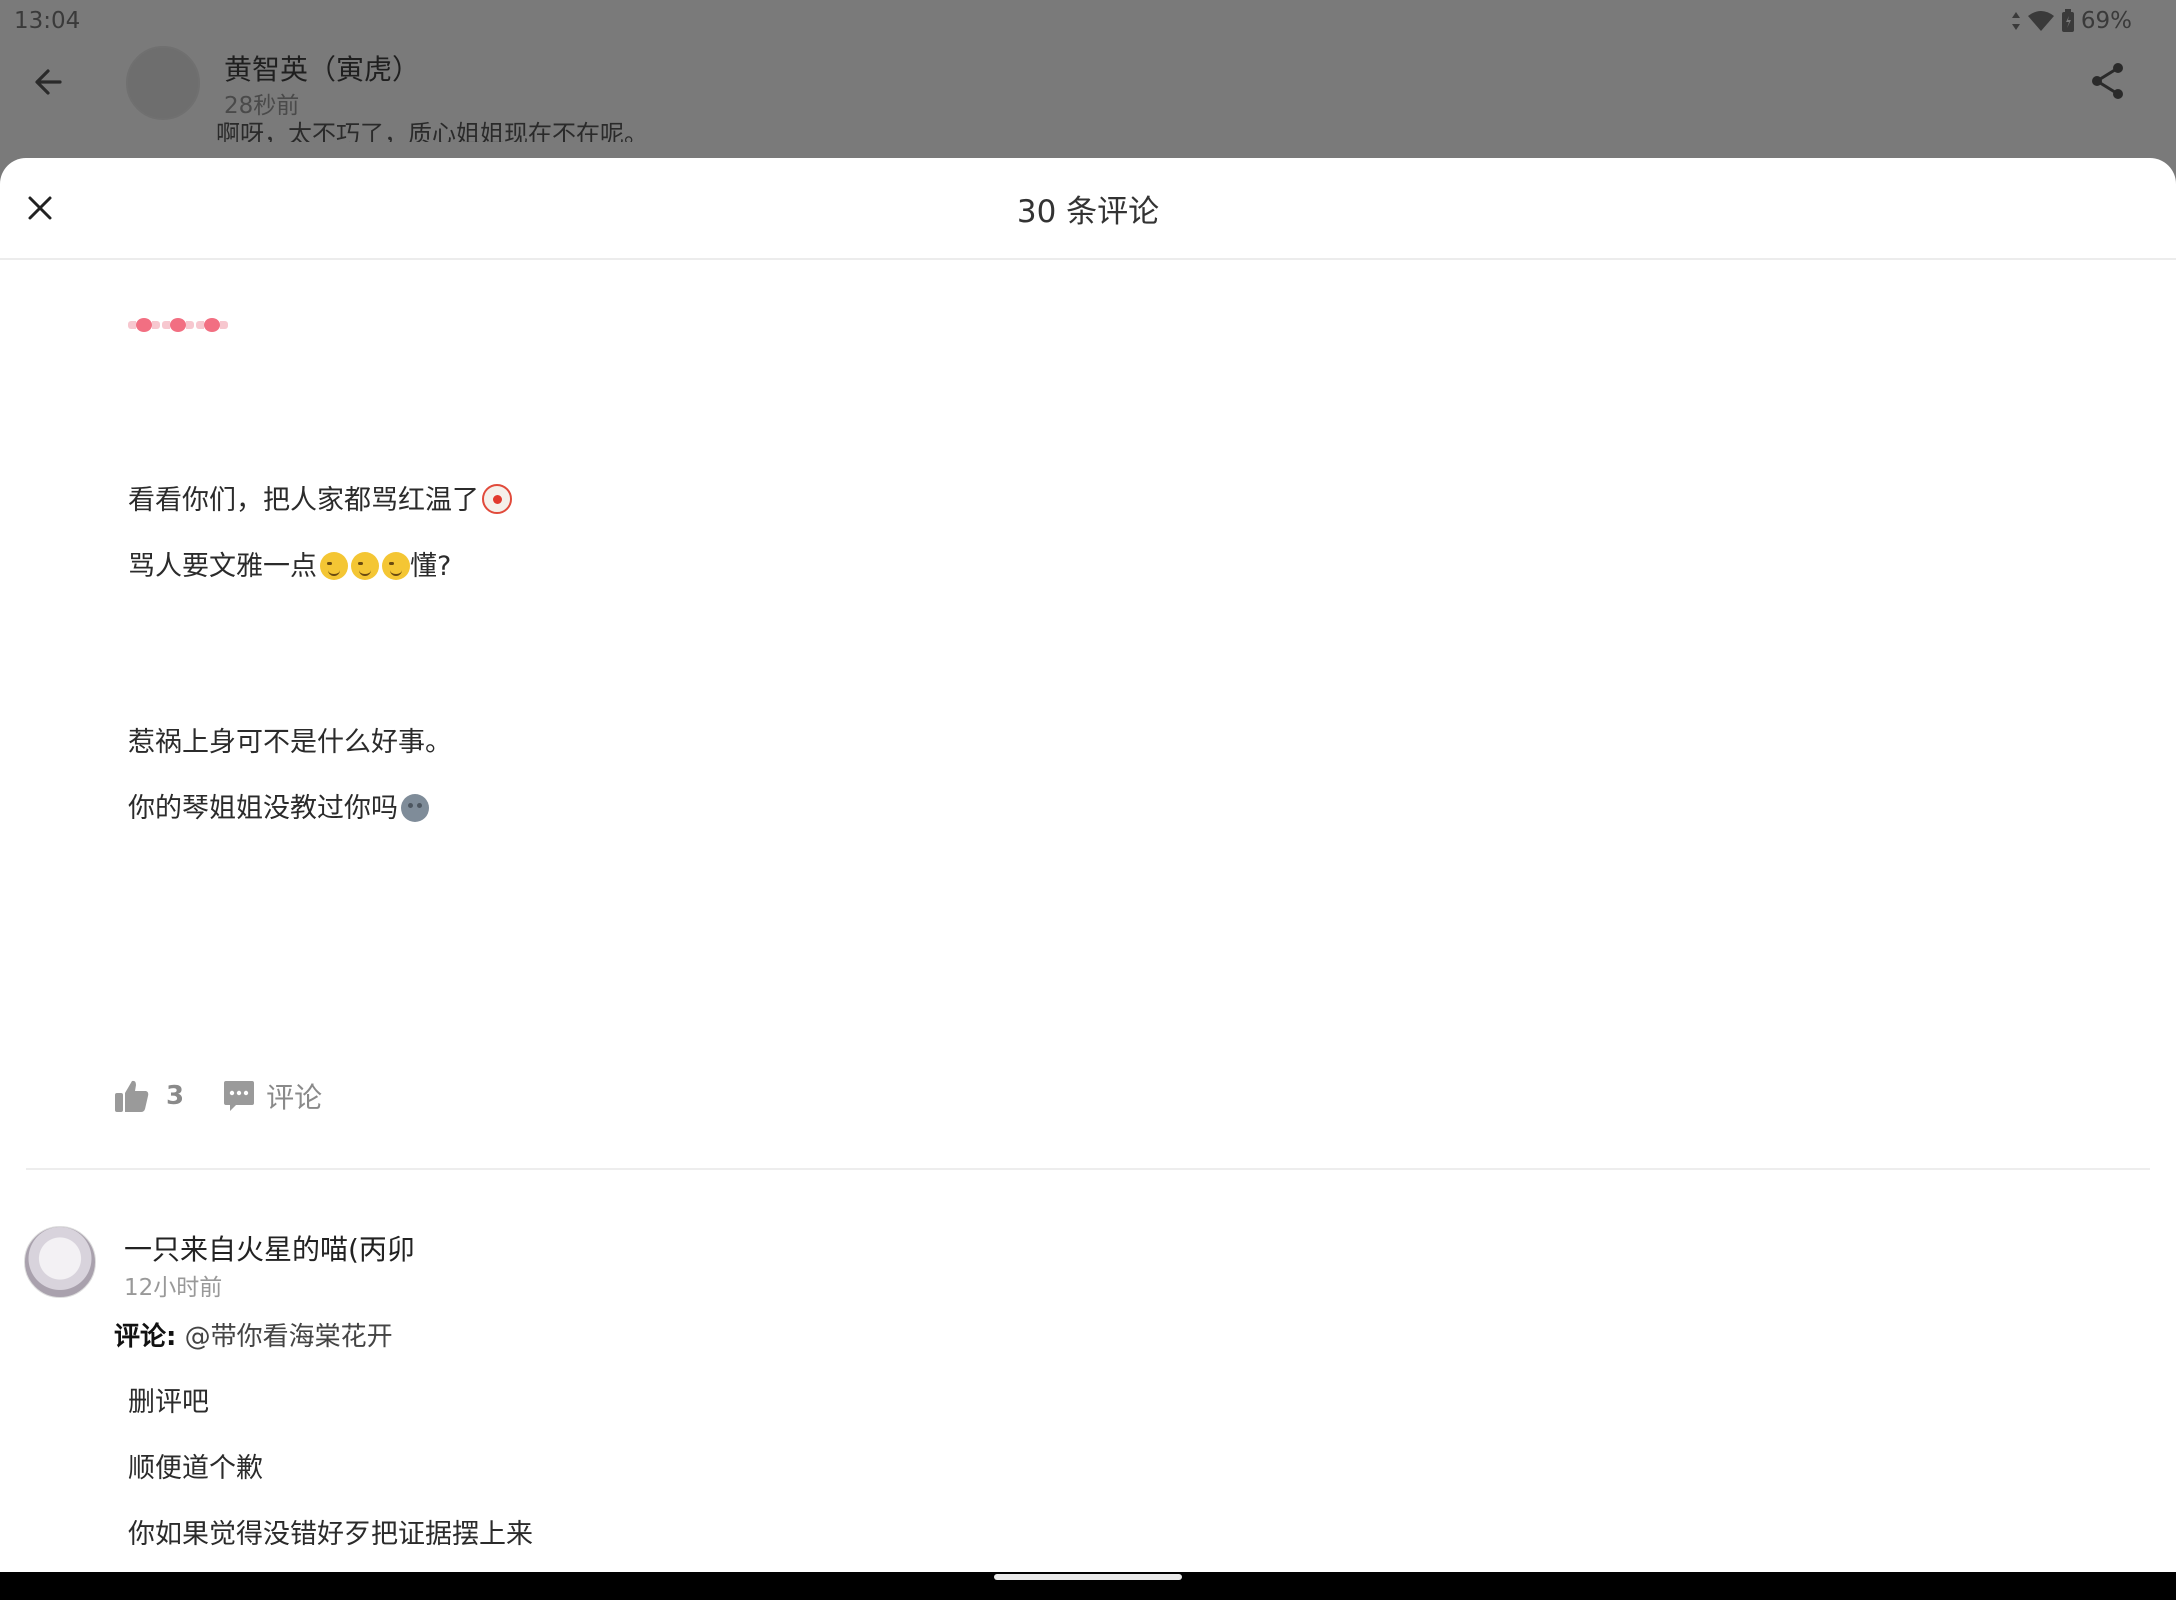 The height and width of the screenshot is (1600, 2176). I want to click on like-count: 3, so click(175, 1096).